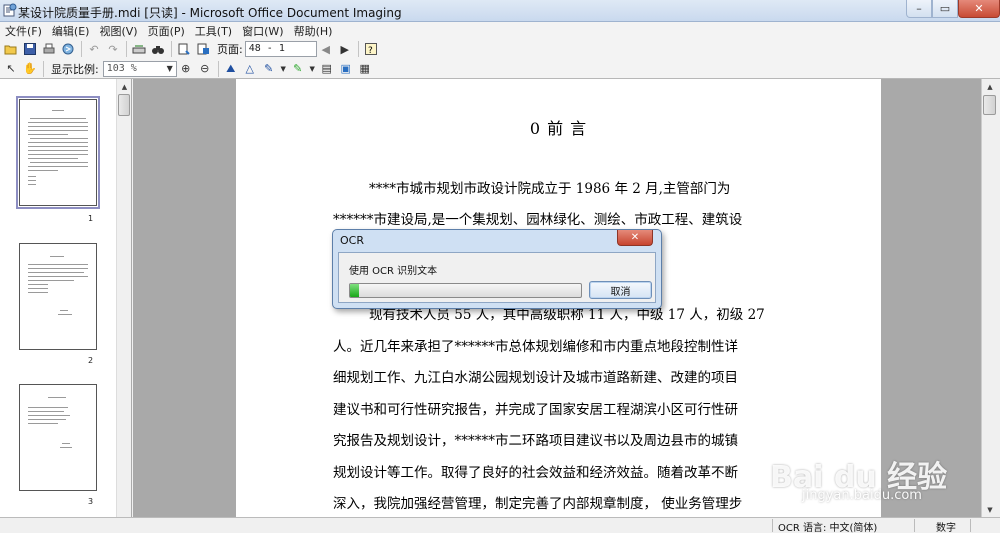  Describe the element at coordinates (497, 277) in the screenshot. I see `dialog-body: 使用 OCR 识别文本 取消` at that location.